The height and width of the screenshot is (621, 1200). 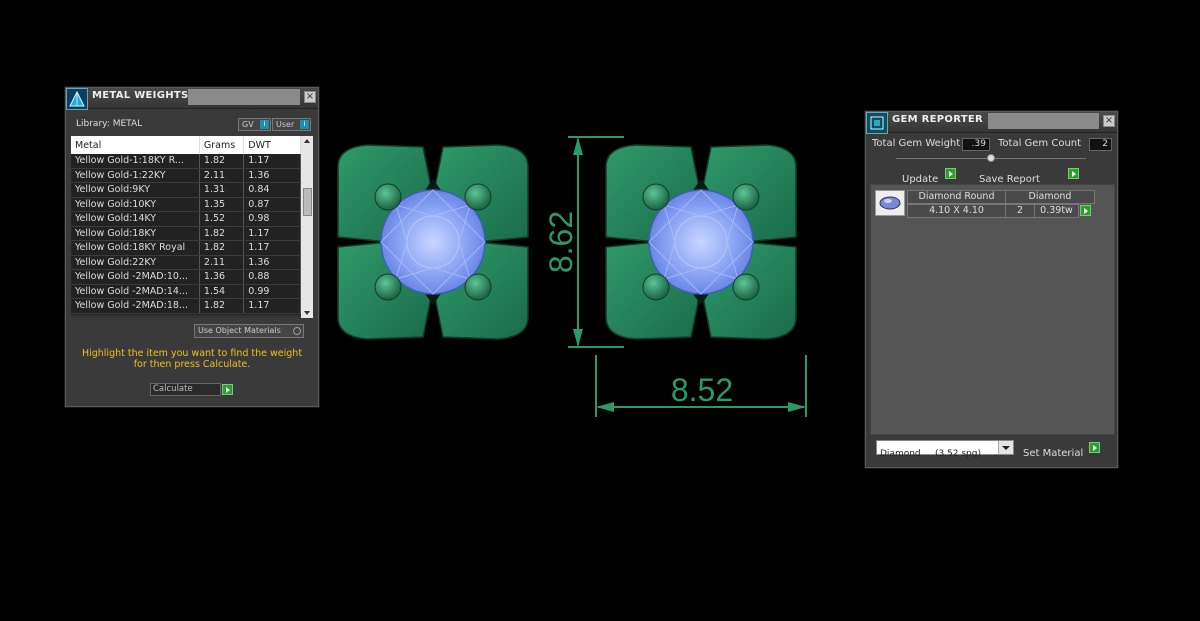 What do you see at coordinates (307, 313) in the screenshot?
I see `scroll-down-icon` at bounding box center [307, 313].